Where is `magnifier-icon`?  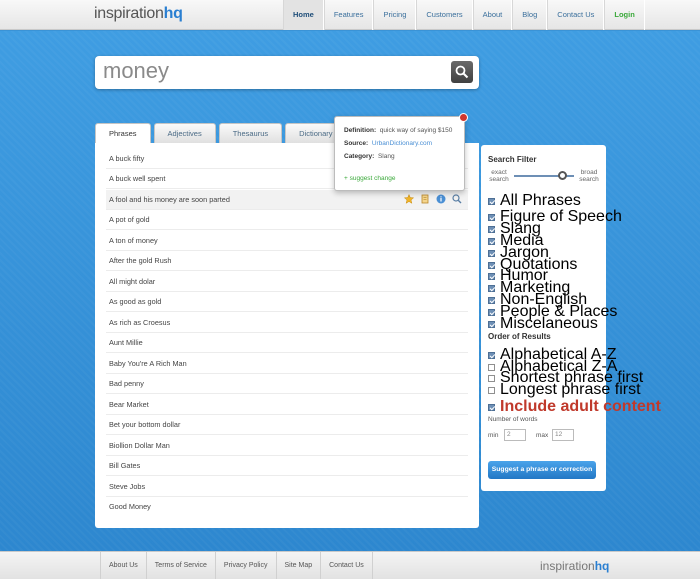
magnifier-icon is located at coordinates (457, 199).